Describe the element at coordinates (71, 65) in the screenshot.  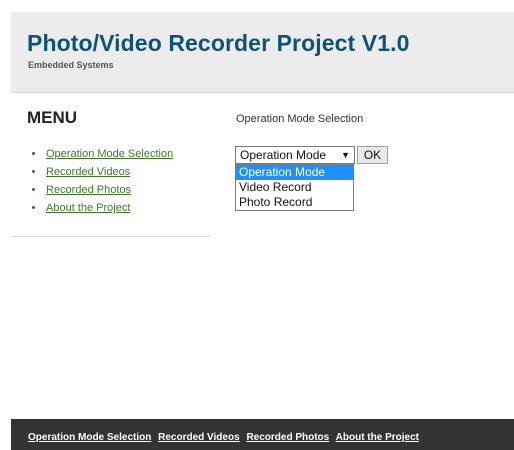
I see `page-subtitle: Embedded Systems` at that location.